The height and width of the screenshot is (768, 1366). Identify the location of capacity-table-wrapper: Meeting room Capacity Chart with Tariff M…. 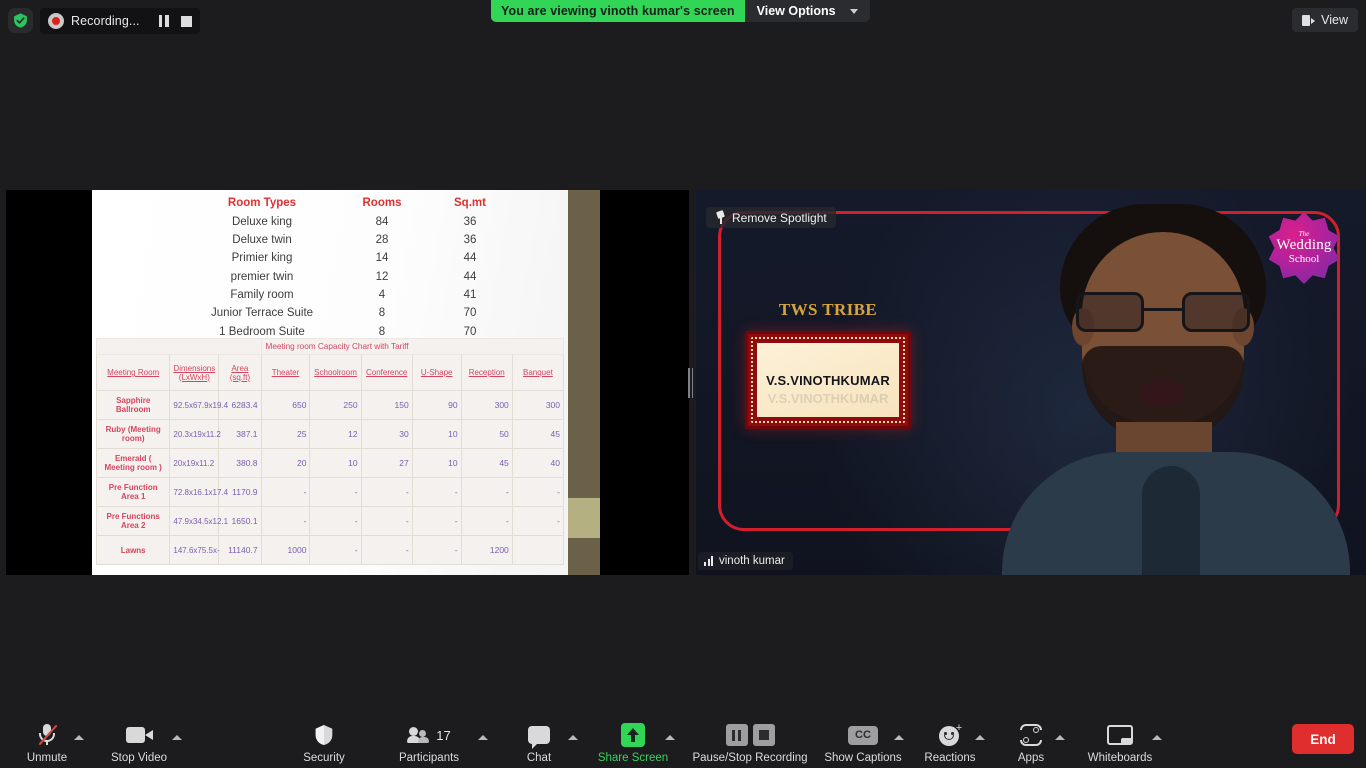
(330, 451).